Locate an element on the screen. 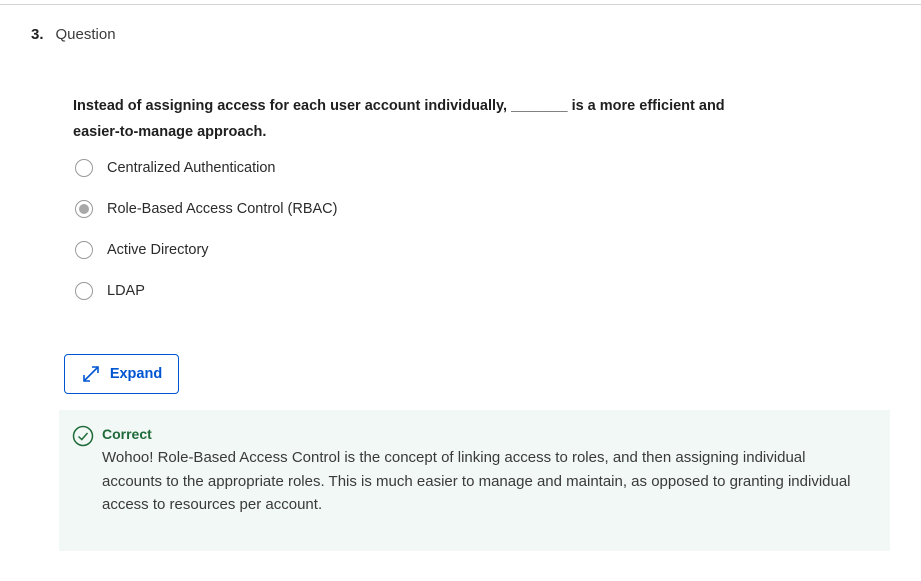 Image resolution: width=921 pixels, height=581 pixels. question-header: 3. Question is located at coordinates (73, 34).